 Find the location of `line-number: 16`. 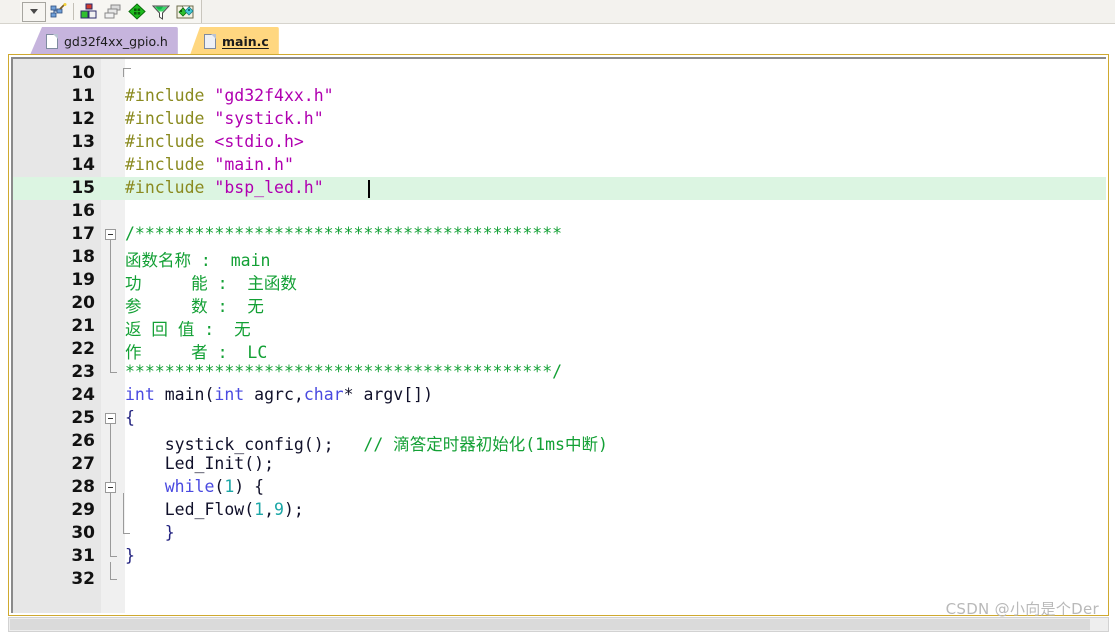

line-number: 16 is located at coordinates (83, 211).